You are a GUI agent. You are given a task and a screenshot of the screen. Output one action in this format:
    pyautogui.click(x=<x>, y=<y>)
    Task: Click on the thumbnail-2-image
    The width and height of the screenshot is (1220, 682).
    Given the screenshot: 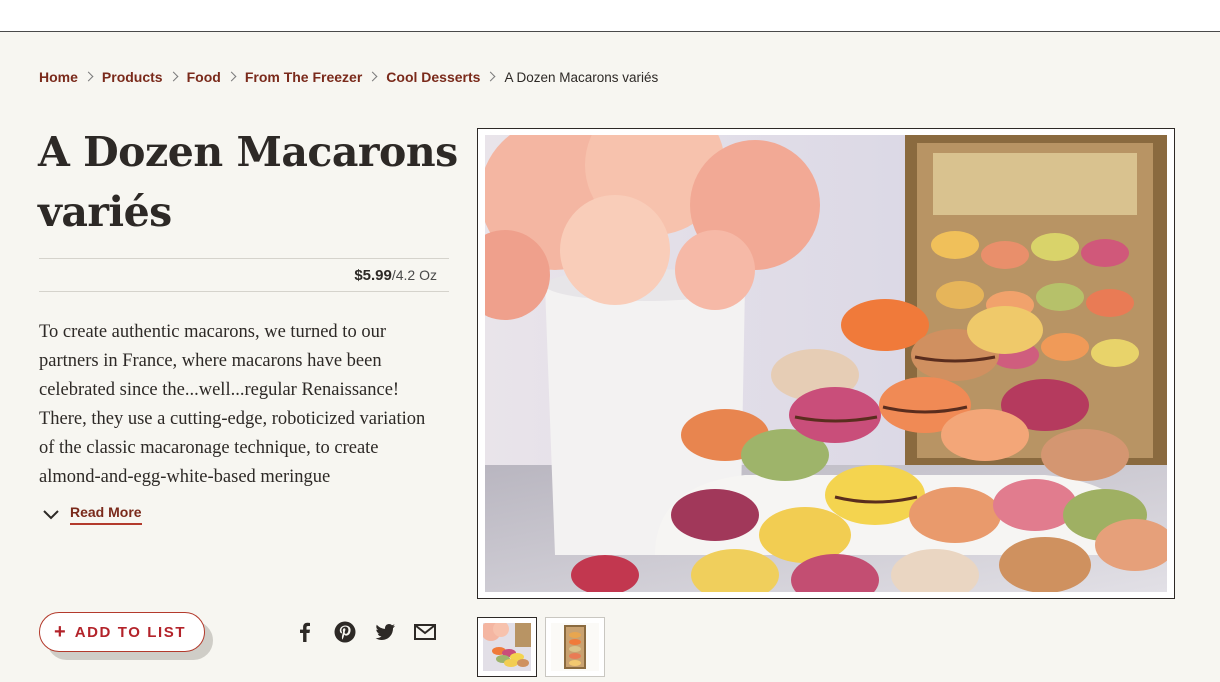 What is the action you would take?
    pyautogui.click(x=575, y=647)
    